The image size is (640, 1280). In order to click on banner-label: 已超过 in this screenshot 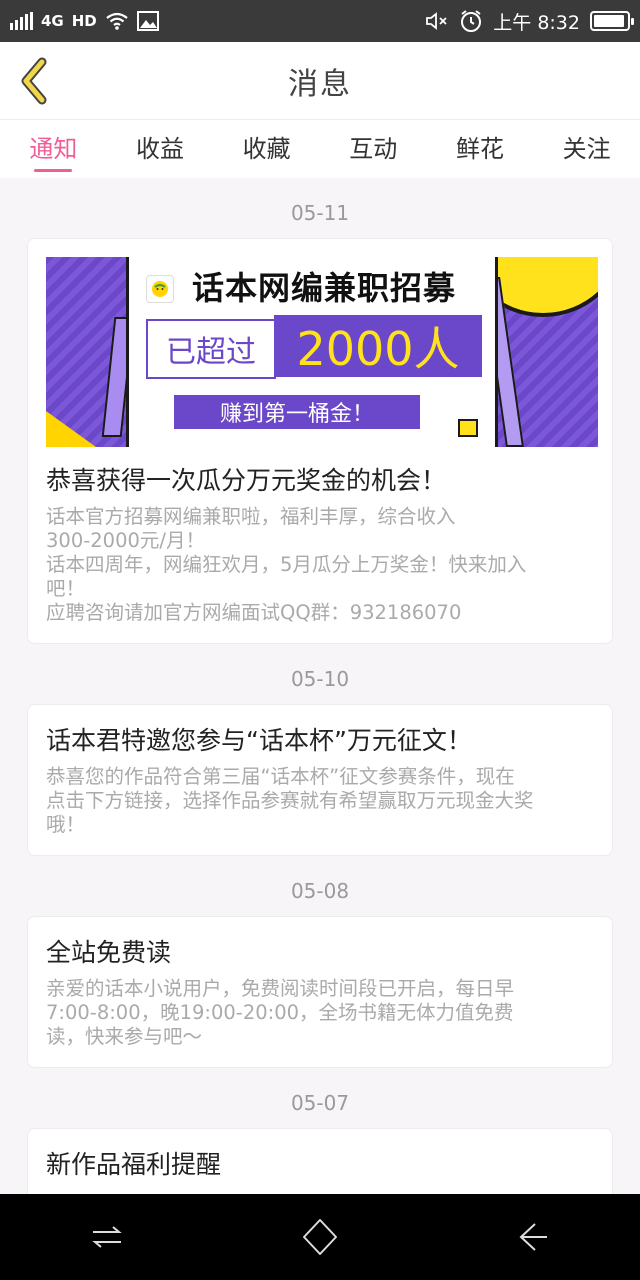, I will do `click(211, 349)`.